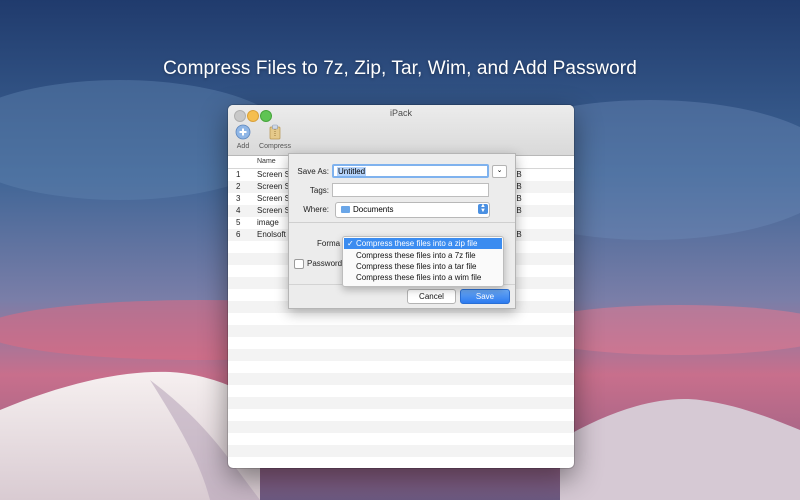  Describe the element at coordinates (416, 266) in the screenshot. I see `format-option-label: Compress these files into a tar file` at that location.